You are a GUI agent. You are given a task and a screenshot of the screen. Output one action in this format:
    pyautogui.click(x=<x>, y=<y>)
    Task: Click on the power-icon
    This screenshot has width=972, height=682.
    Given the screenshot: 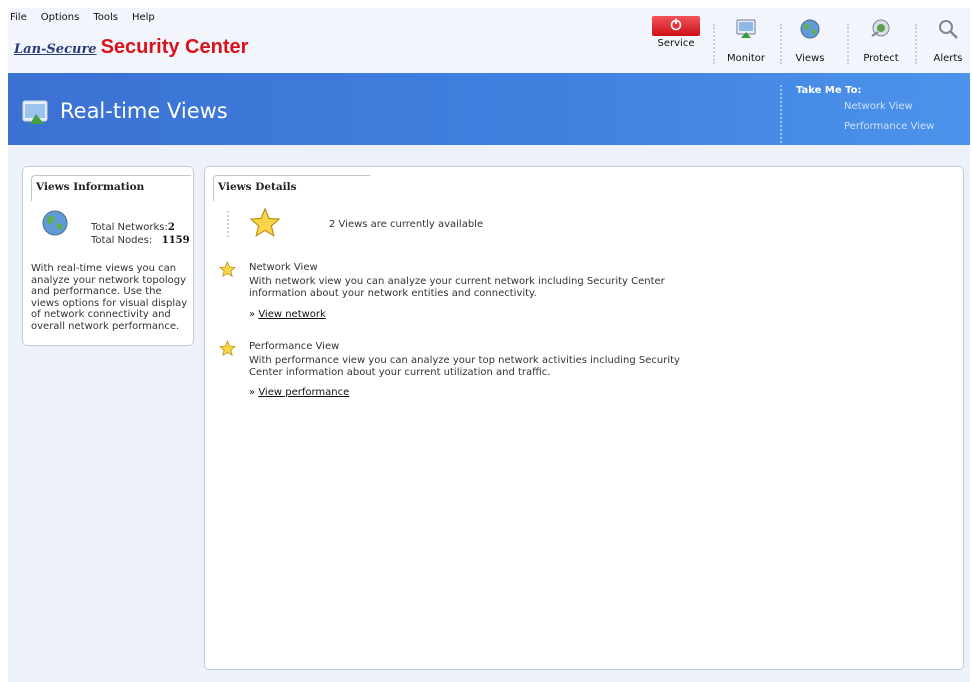 What is the action you would take?
    pyautogui.click(x=676, y=26)
    